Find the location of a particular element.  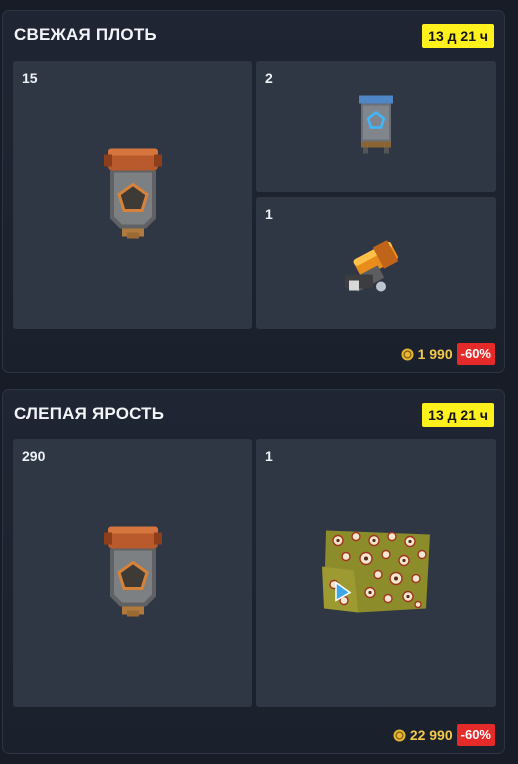

offer-title: СЛЕПАЯ ЯРОСТЬ is located at coordinates (89, 413).